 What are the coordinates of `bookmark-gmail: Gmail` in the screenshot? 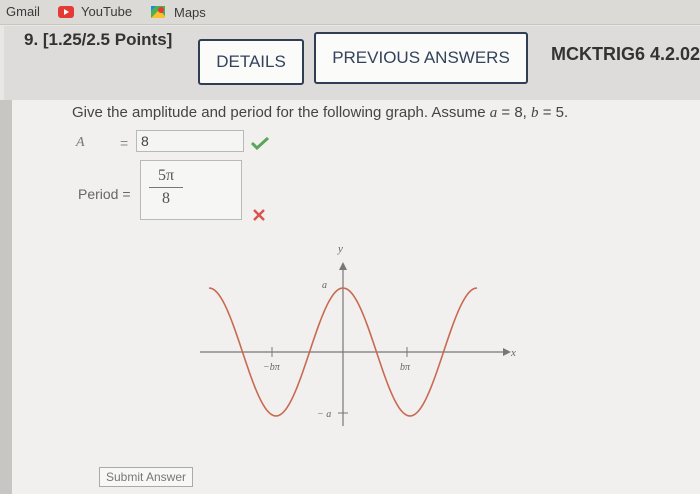 It's located at (23, 11).